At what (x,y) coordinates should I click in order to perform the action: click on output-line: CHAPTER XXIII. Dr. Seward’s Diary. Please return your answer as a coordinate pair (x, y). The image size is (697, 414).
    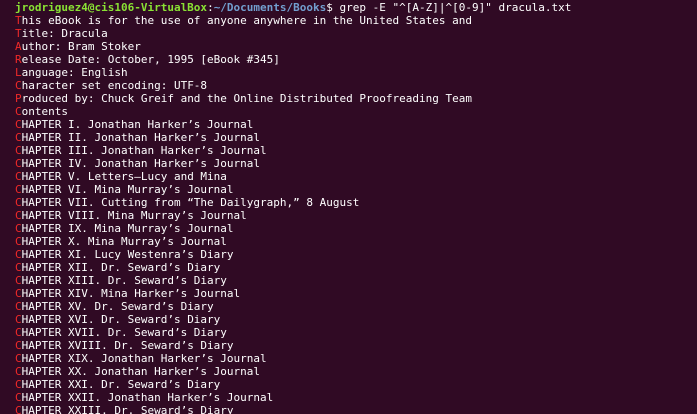
    Looking at the image, I should click on (356, 409).